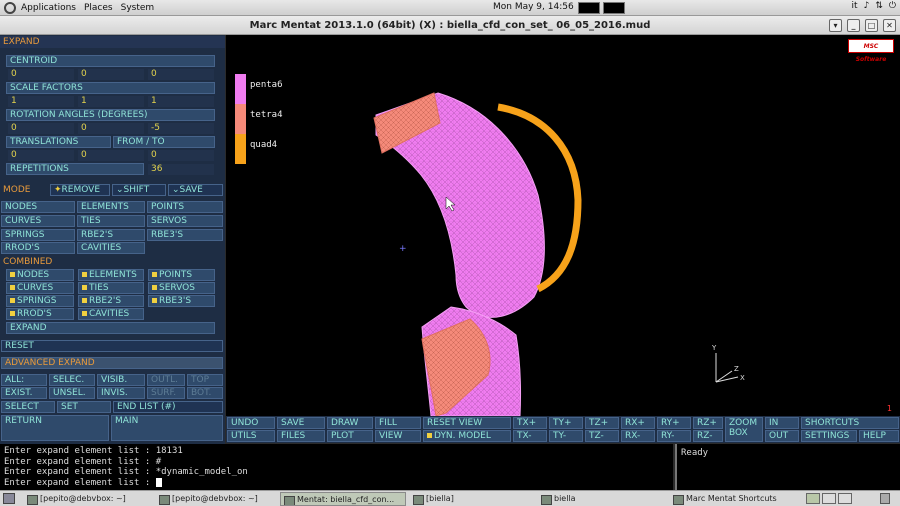  Describe the element at coordinates (350, 423) in the screenshot. I see `draw-button: DRAW` at that location.